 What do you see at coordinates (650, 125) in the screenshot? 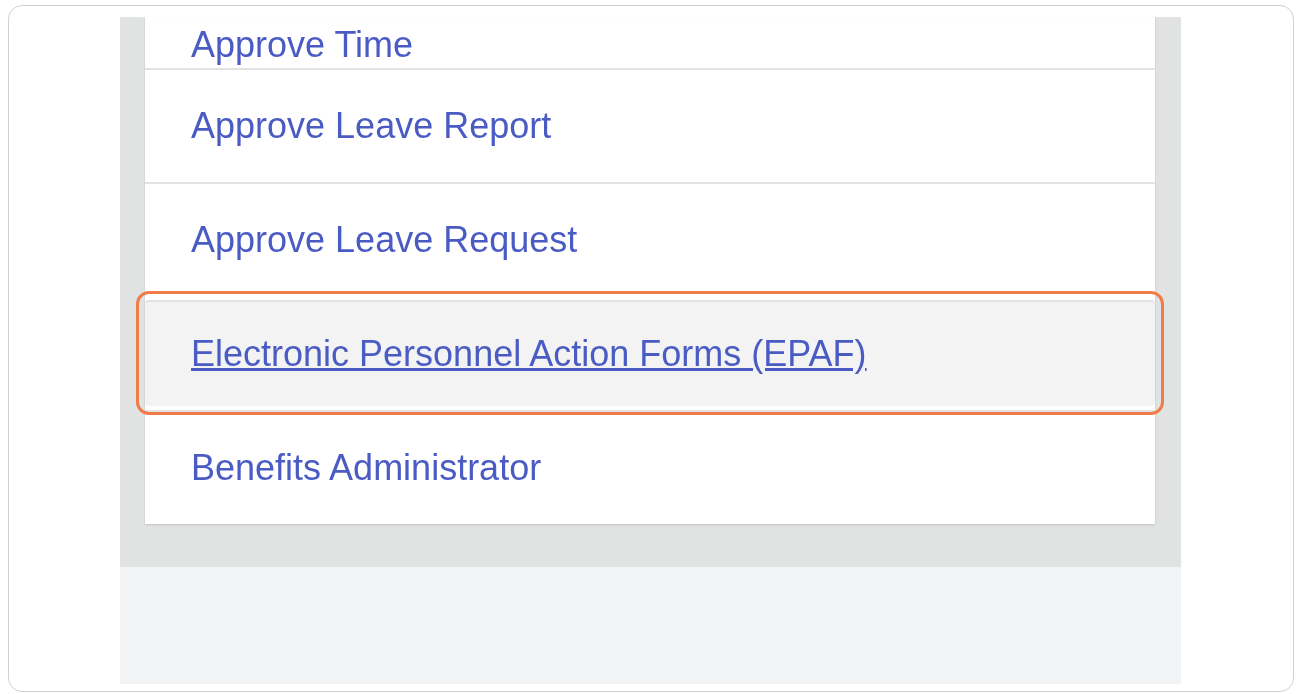
I see `menu-link: Approve Leave Report` at bounding box center [650, 125].